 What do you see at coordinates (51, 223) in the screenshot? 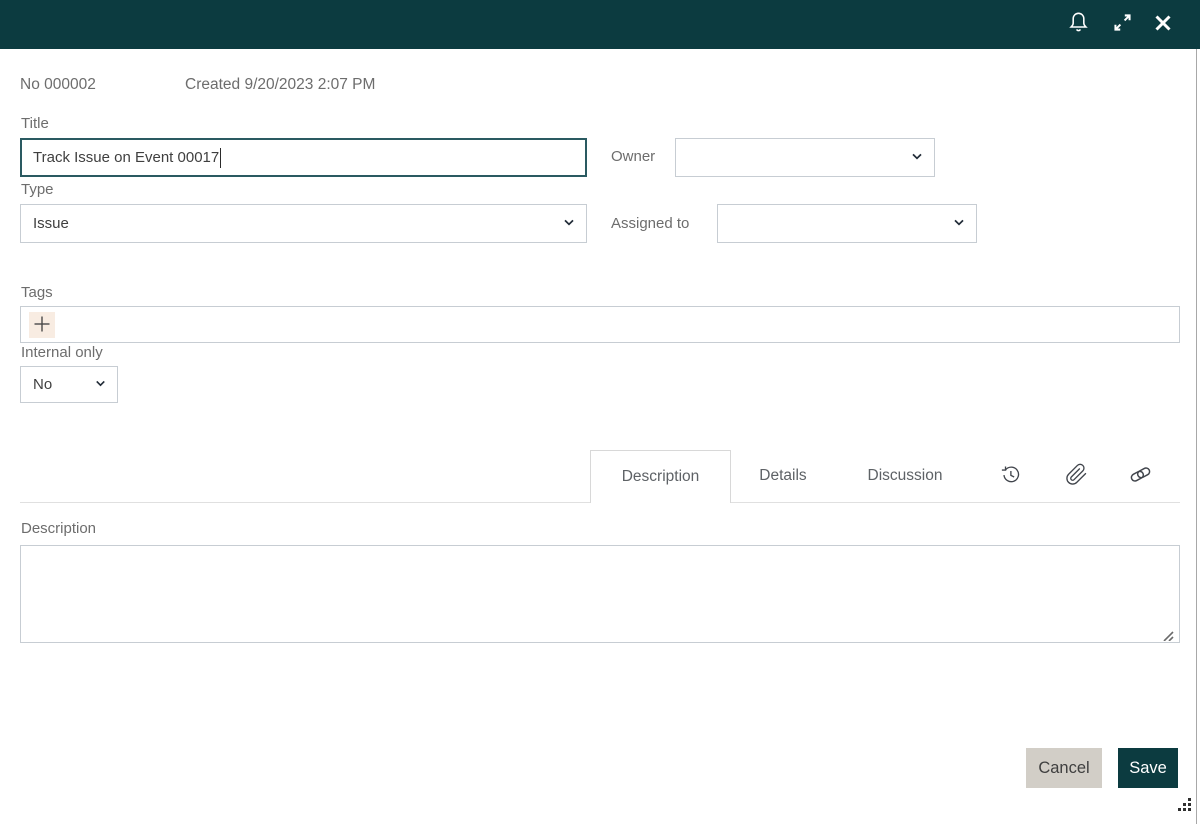
I see `type-select-value: Issue` at bounding box center [51, 223].